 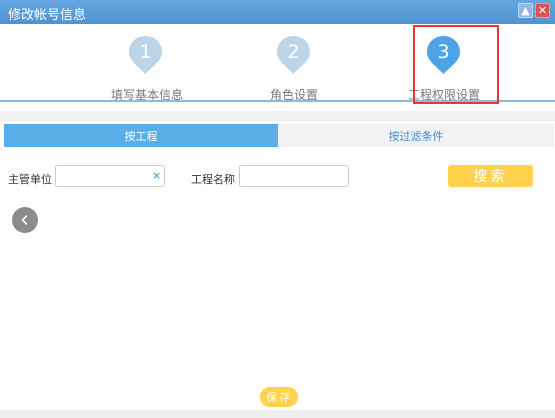 I want to click on search-button: 搜索, so click(x=490, y=176).